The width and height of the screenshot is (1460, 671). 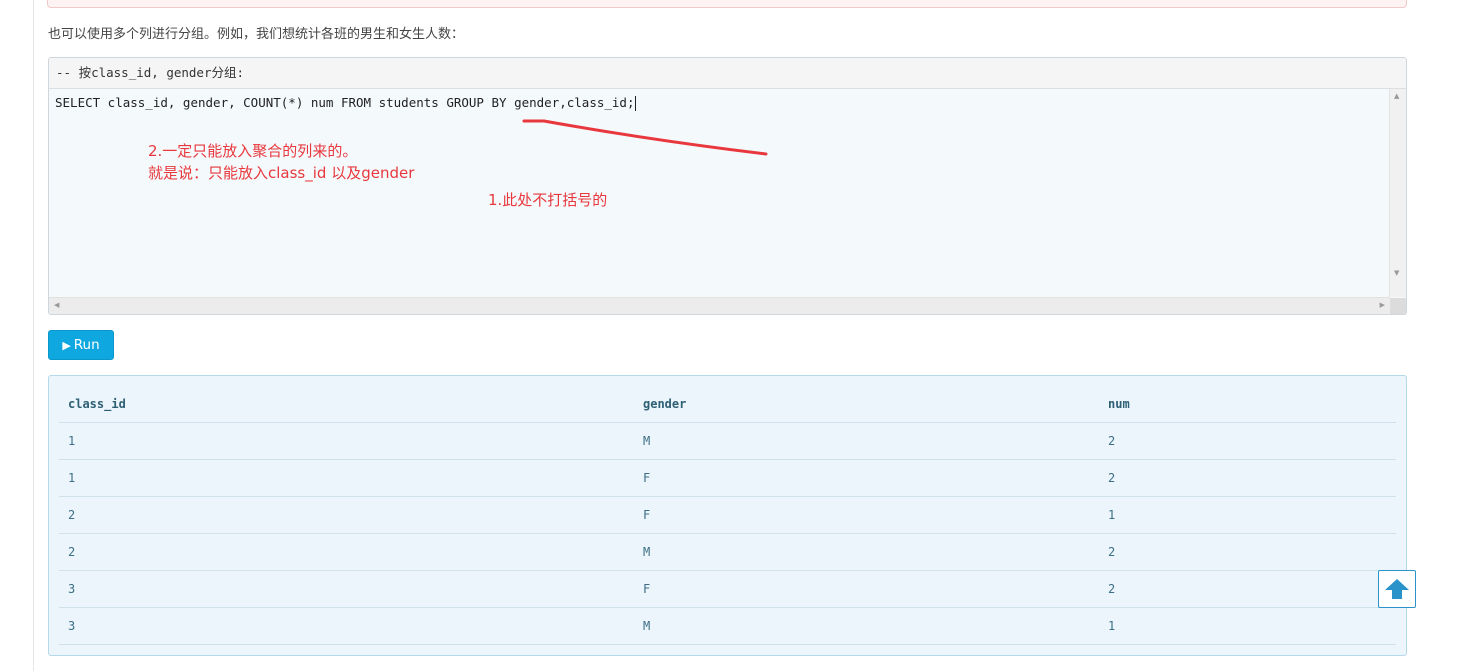 I want to click on scroll-up-arrow-icon: ▲, so click(x=1396, y=96).